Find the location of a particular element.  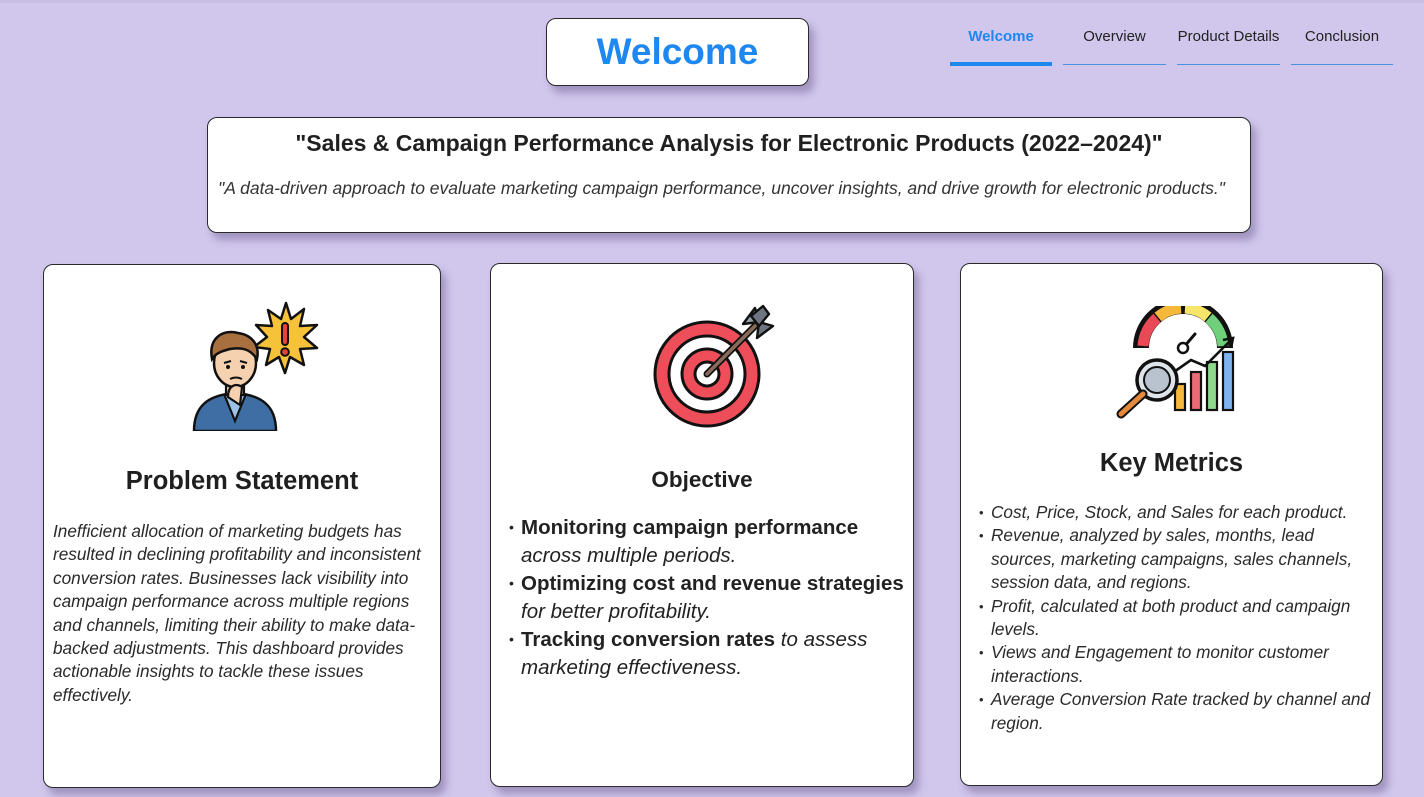

target-arrow-icon is located at coordinates (714, 366).